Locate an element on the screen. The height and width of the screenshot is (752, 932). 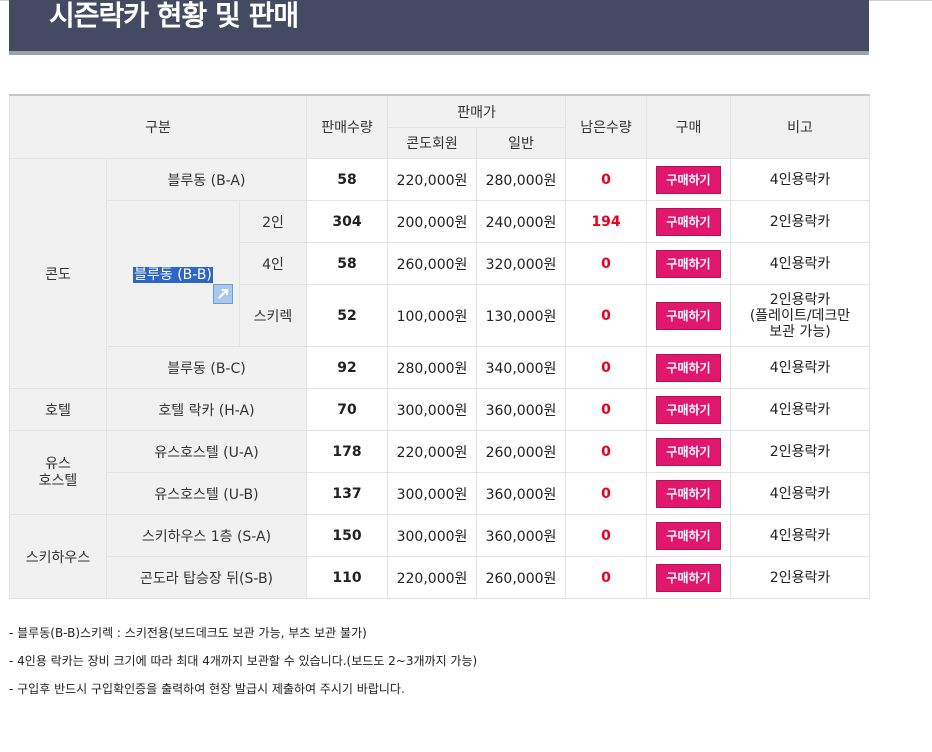
sold-qty: 150 is located at coordinates (347, 535).